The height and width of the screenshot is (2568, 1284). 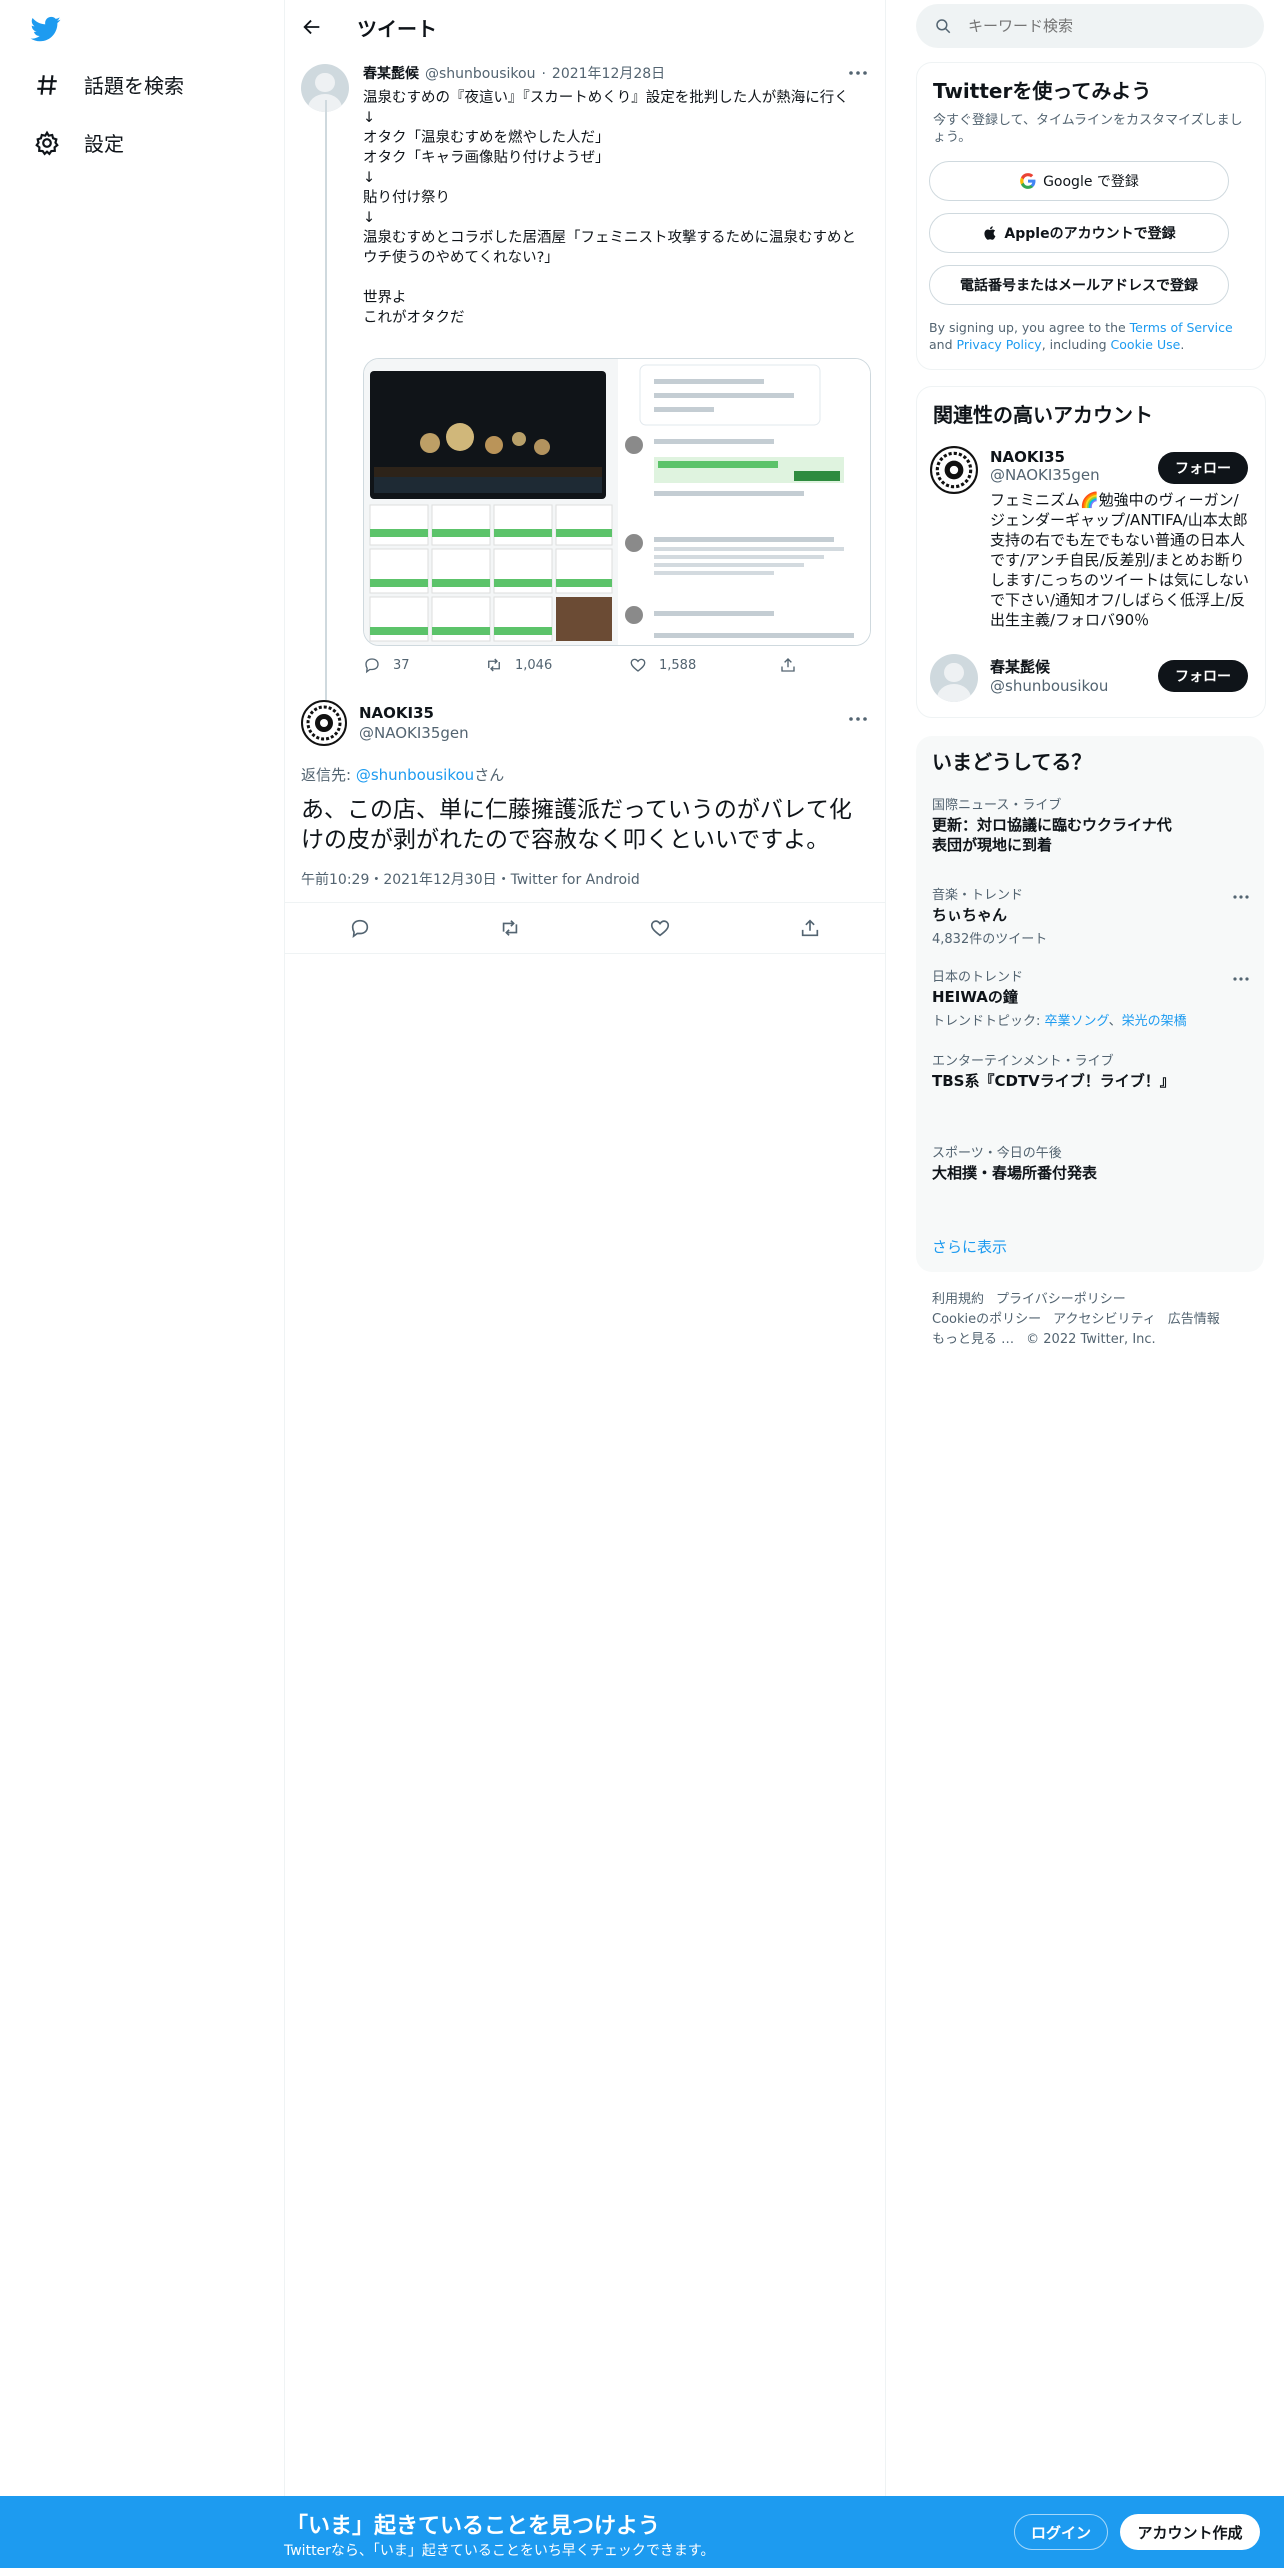 I want to click on follow-button-1: フォロー, so click(x=1203, y=468).